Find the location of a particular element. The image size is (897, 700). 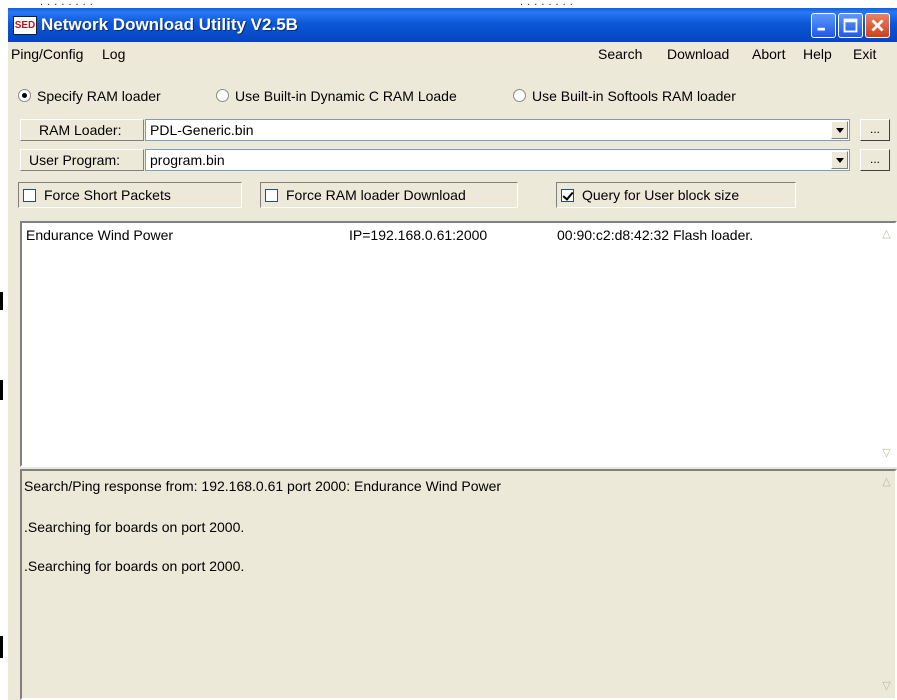

minimize-icon is located at coordinates (821, 29).